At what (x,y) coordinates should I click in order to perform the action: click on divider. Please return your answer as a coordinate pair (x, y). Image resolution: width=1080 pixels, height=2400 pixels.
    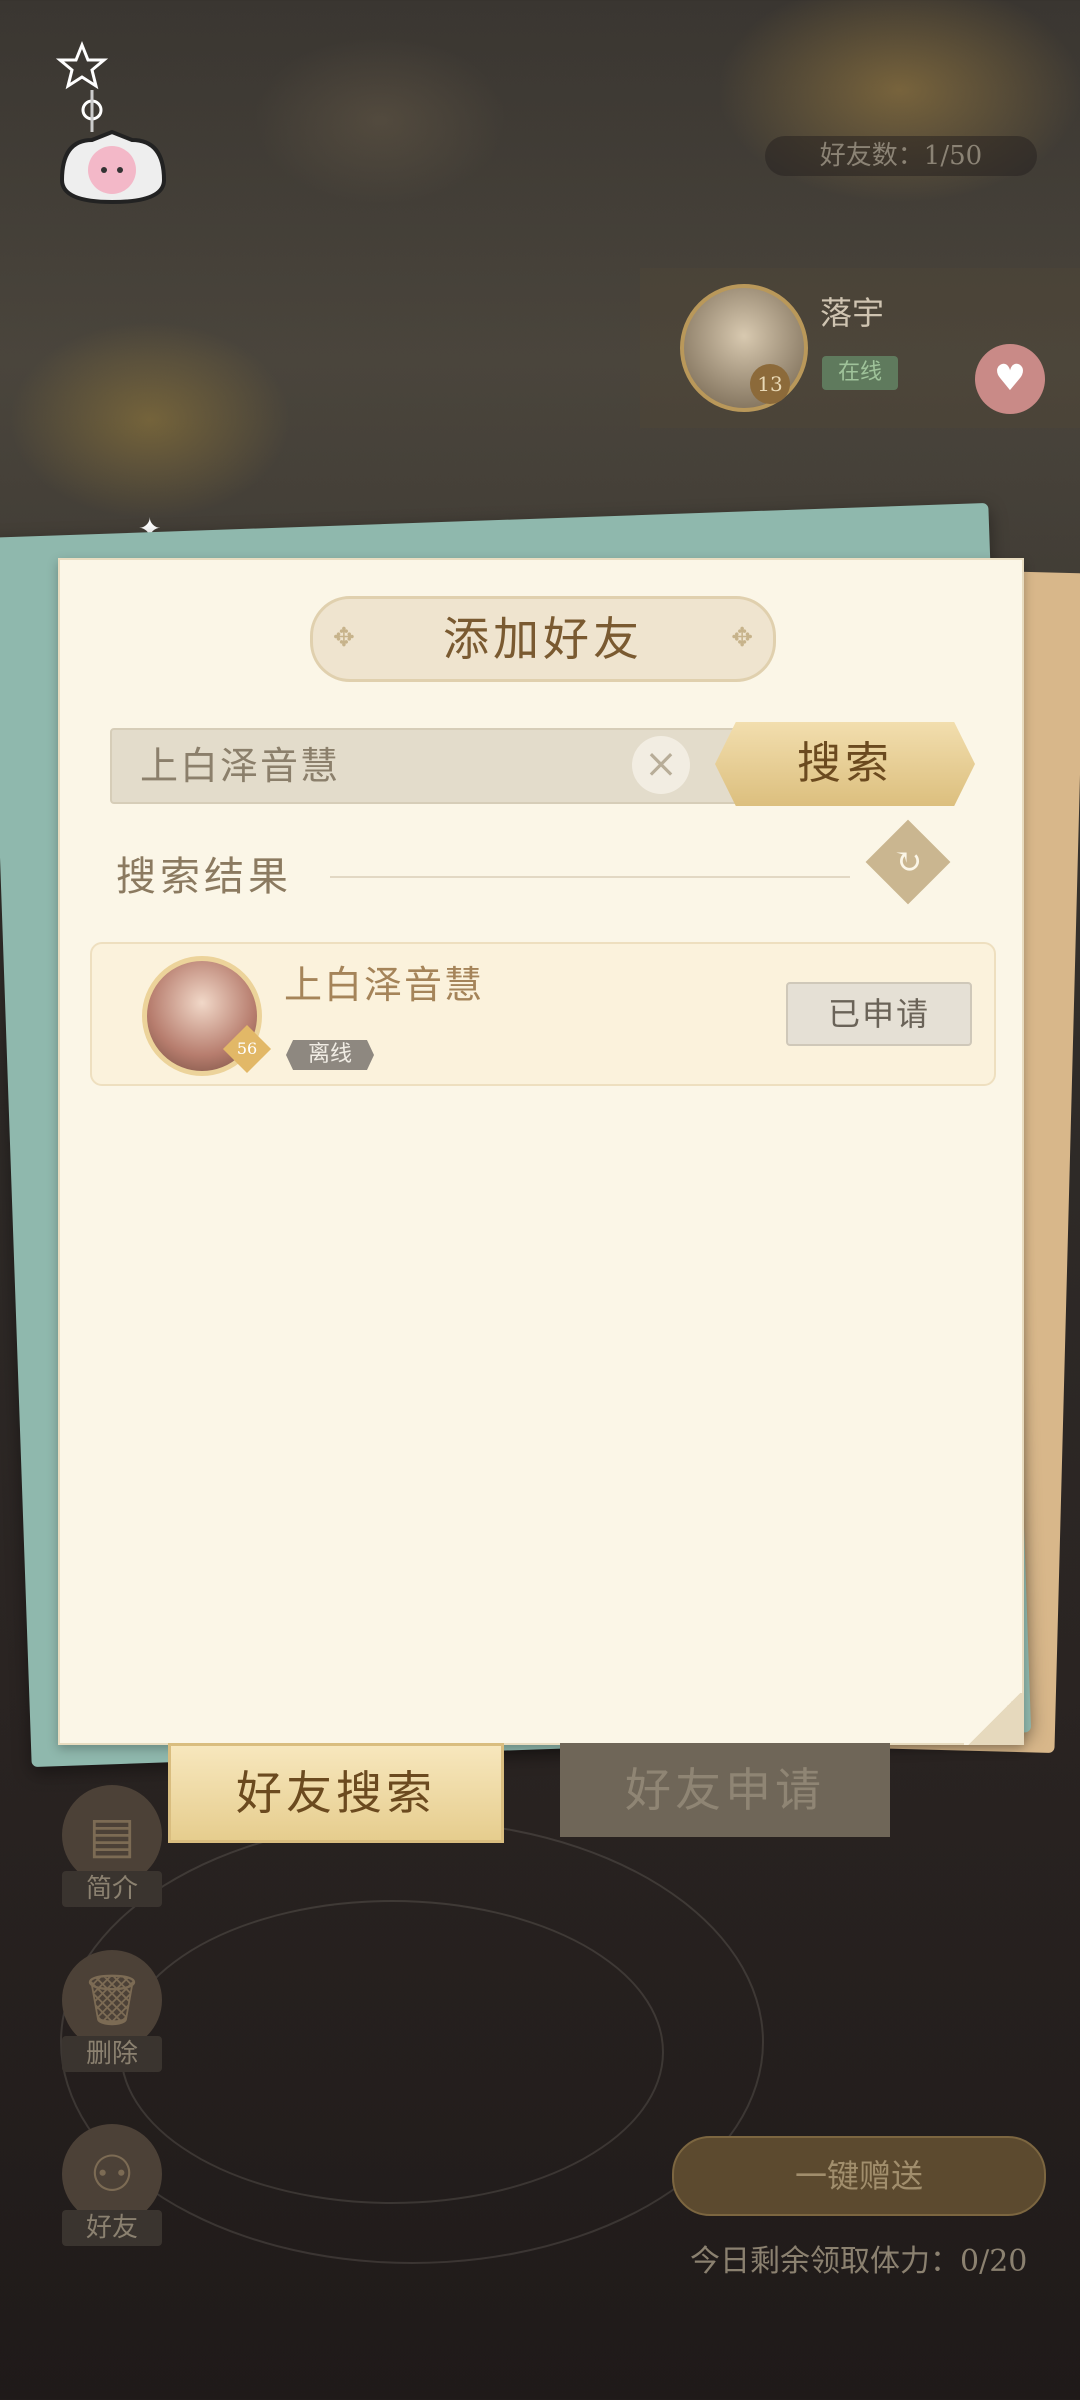
    Looking at the image, I should click on (590, 877).